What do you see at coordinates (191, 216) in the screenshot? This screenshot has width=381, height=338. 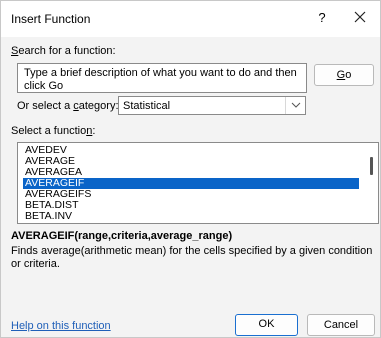 I see `function-list-item: BETA.INV` at bounding box center [191, 216].